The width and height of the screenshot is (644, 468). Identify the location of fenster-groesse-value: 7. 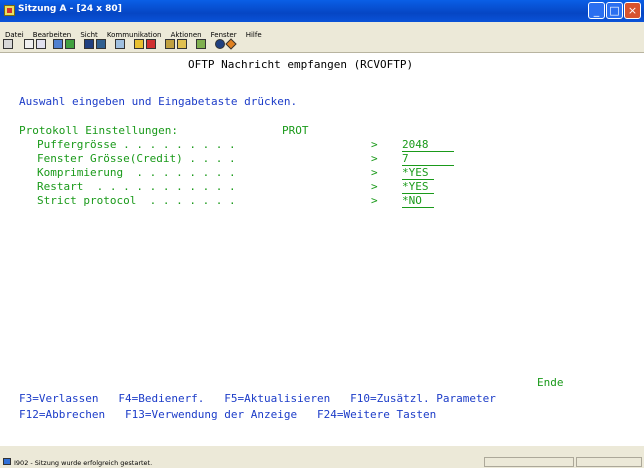
(428, 159).